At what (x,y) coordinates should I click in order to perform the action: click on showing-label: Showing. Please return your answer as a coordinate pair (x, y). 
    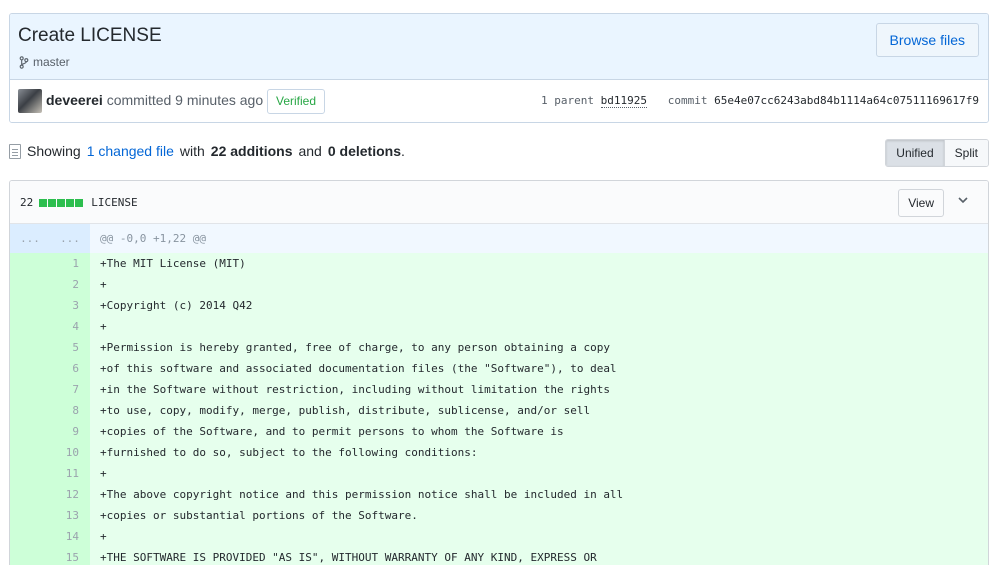
    Looking at the image, I should click on (54, 151).